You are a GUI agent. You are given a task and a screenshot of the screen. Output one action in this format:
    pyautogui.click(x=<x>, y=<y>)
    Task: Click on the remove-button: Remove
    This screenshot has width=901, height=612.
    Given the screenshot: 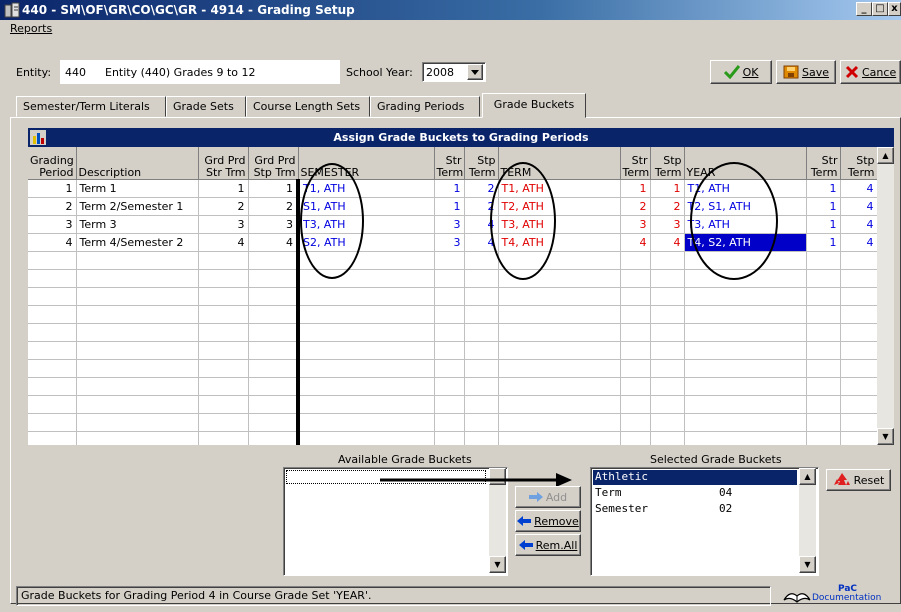 What is the action you would take?
    pyautogui.click(x=548, y=521)
    